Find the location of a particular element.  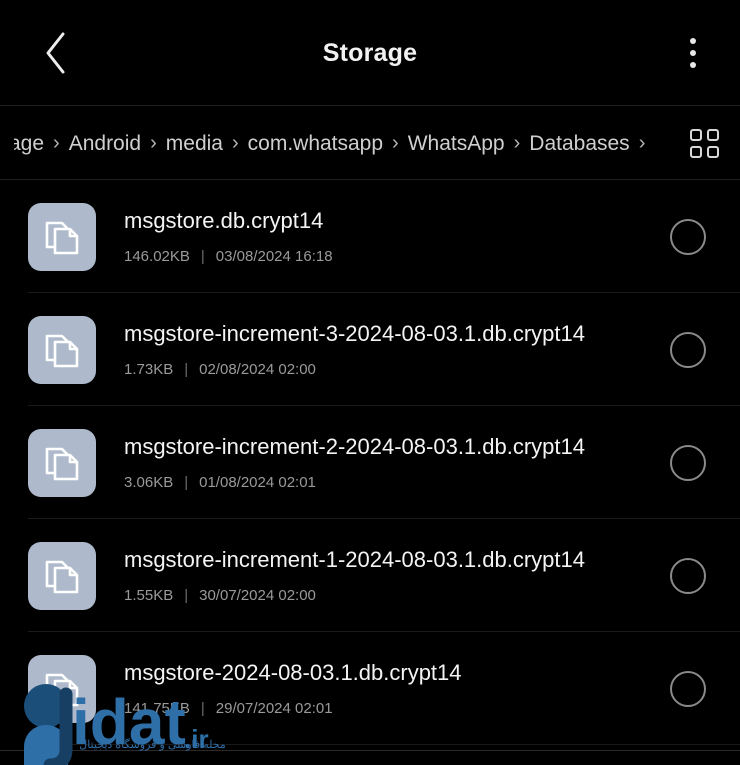

file-size: 146.02KB is located at coordinates (157, 256).